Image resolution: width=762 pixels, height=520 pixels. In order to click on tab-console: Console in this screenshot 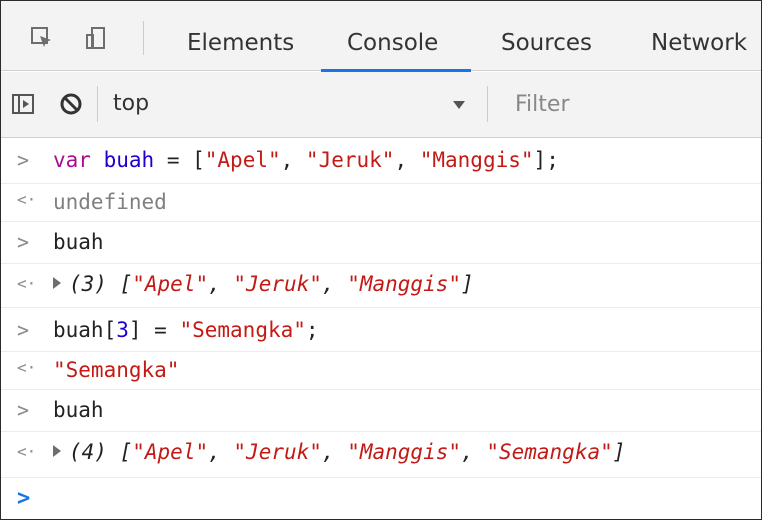, I will do `click(392, 36)`.